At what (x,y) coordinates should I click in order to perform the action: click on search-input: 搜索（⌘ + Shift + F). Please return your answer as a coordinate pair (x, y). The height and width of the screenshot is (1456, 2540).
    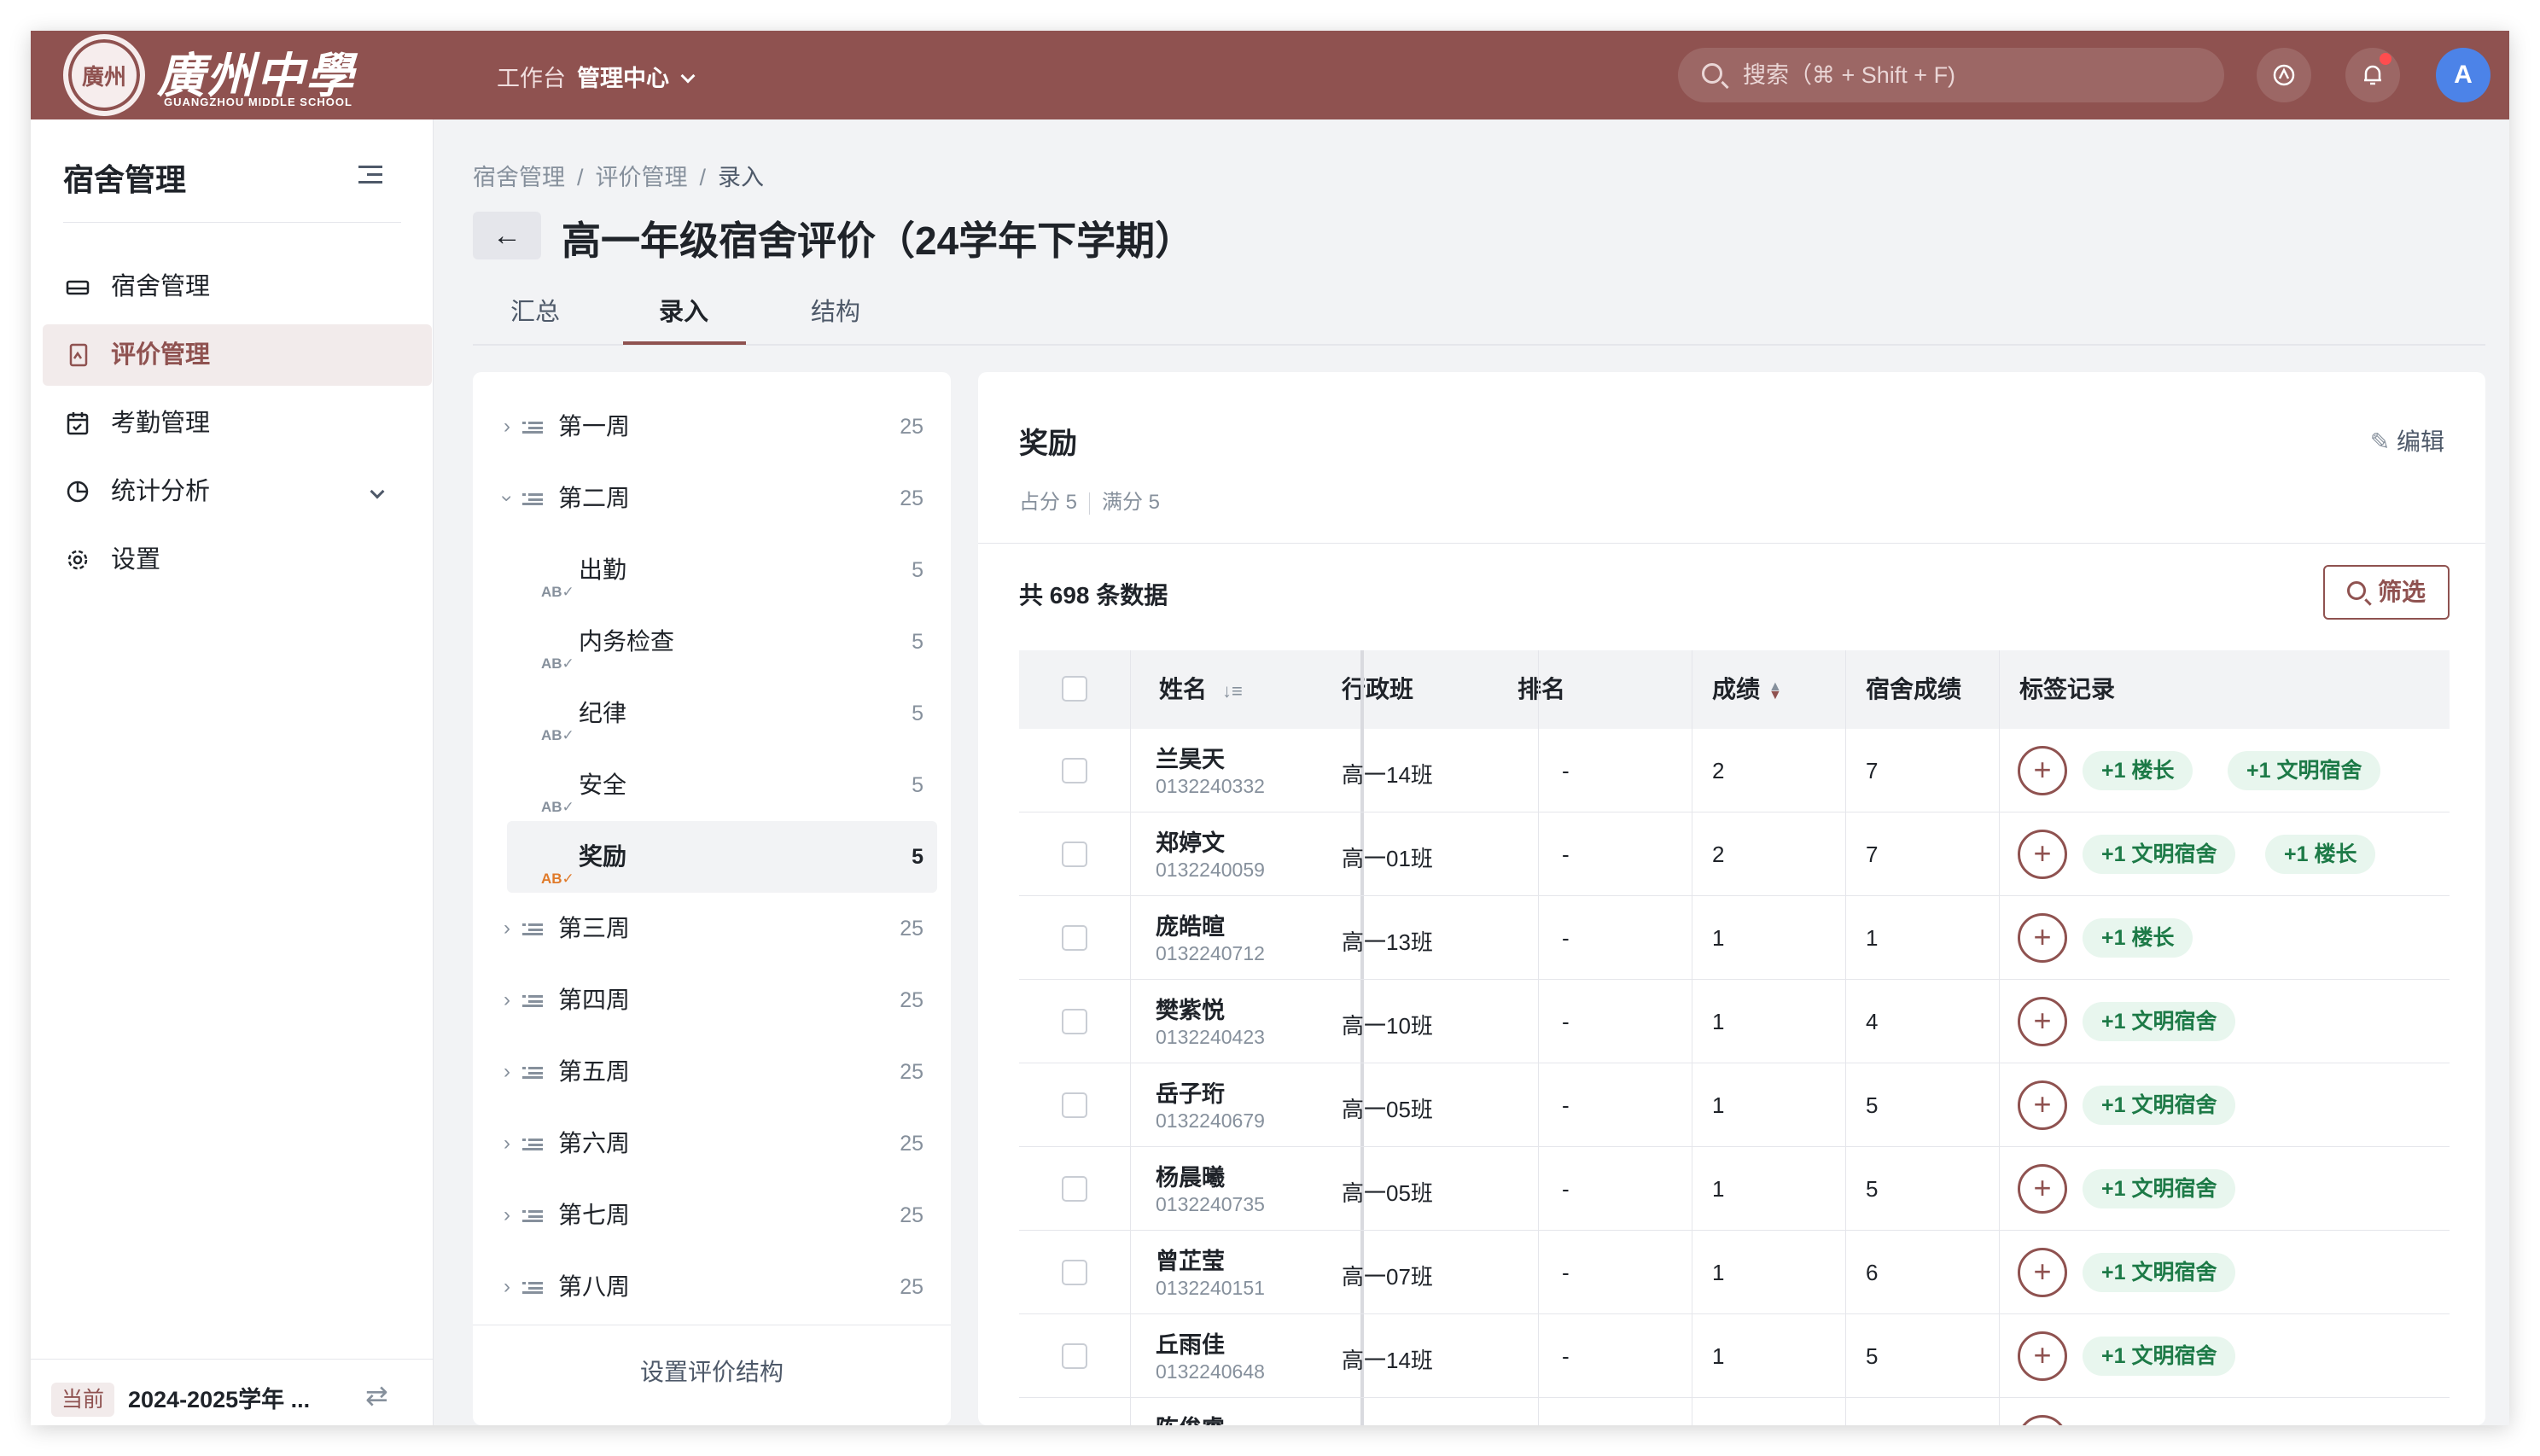
    Looking at the image, I should click on (1951, 75).